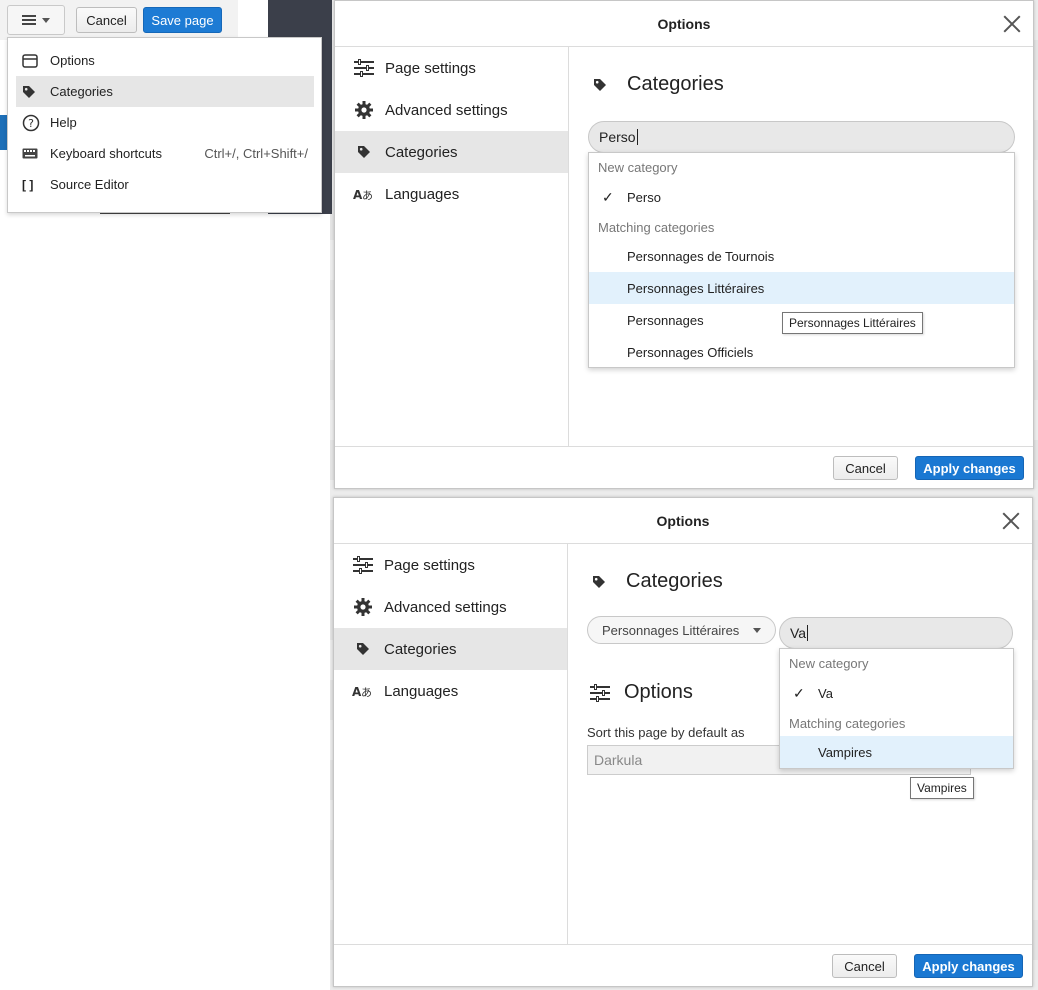 Image resolution: width=1038 pixels, height=990 pixels. What do you see at coordinates (106, 153) in the screenshot?
I see `menu-item-label: Keyboard shortcuts` at bounding box center [106, 153].